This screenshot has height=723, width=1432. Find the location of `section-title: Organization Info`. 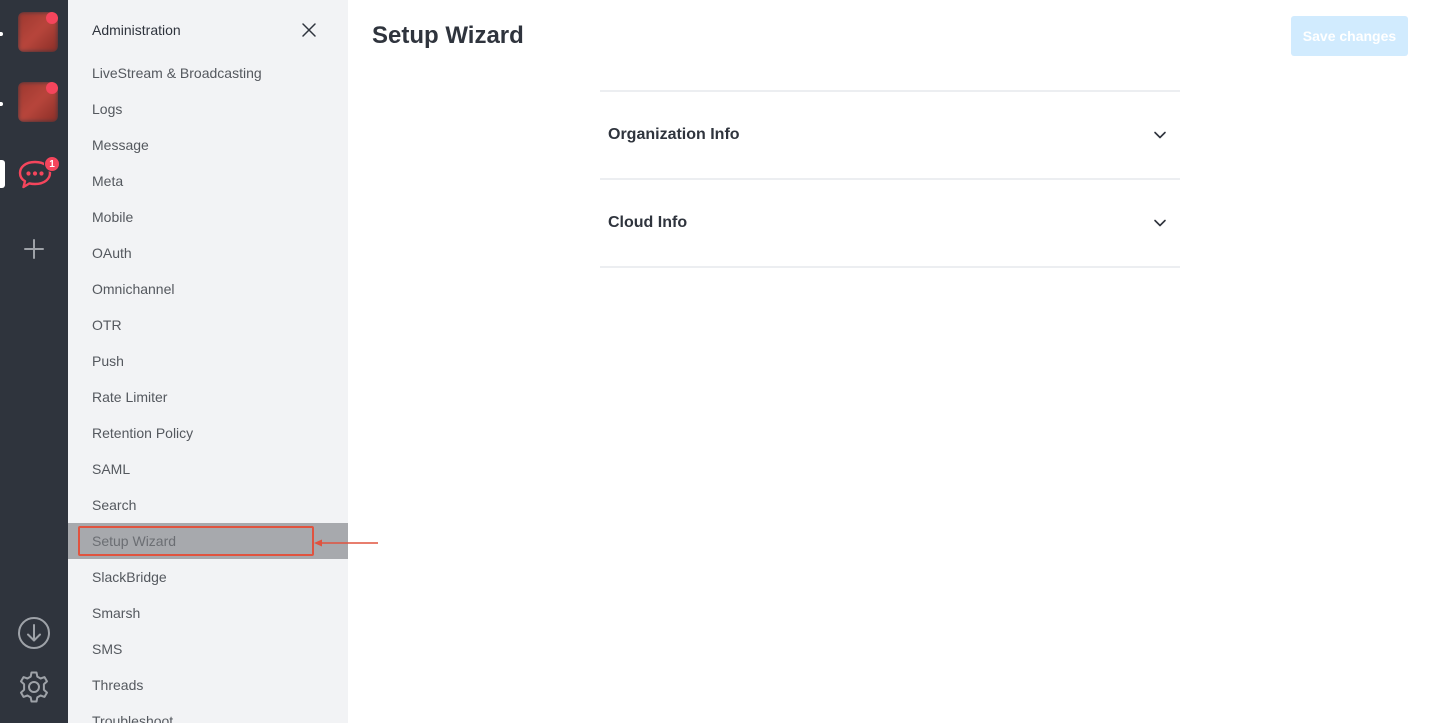

section-title: Organization Info is located at coordinates (674, 134).